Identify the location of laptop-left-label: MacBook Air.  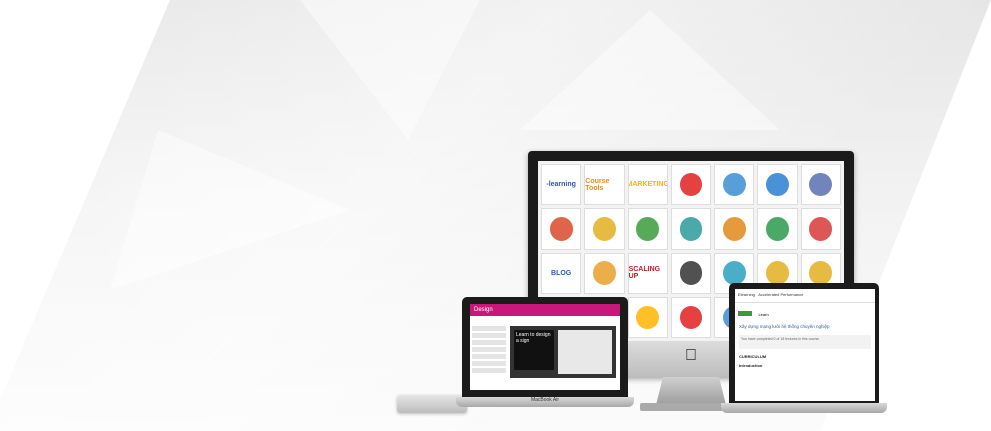
(545, 400).